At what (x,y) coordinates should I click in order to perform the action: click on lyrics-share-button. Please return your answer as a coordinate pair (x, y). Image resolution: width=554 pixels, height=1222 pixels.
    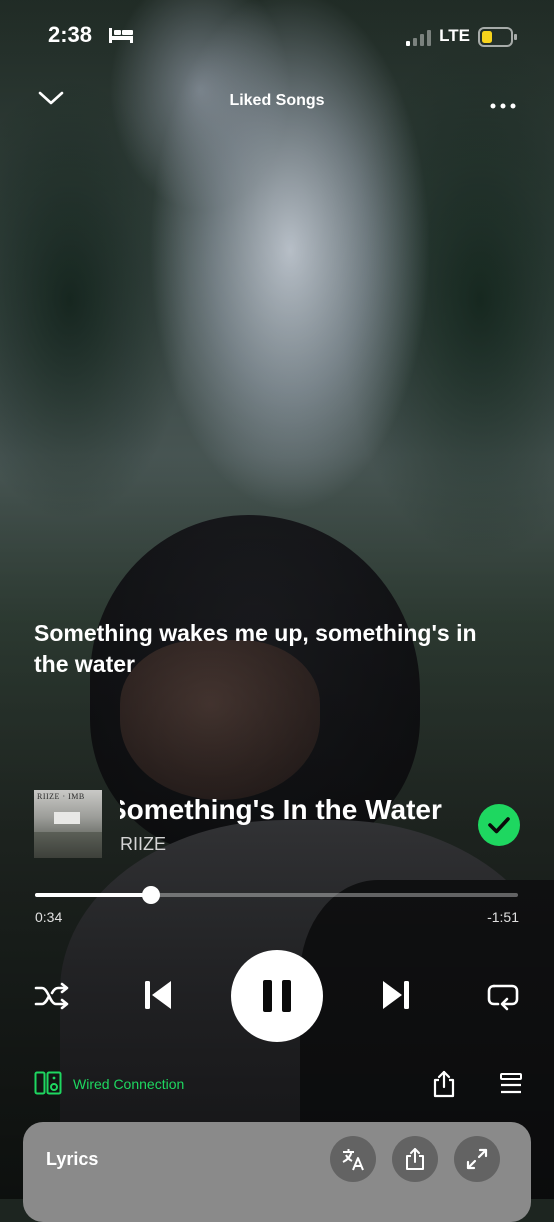
    Looking at the image, I should click on (415, 1159).